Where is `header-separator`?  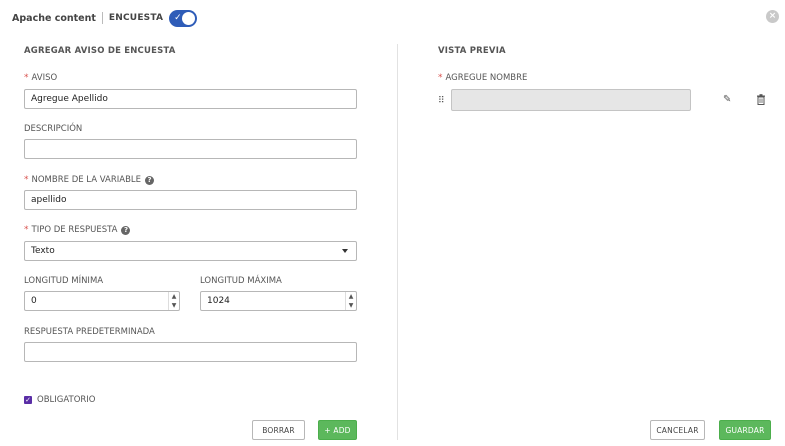
header-separator is located at coordinates (102, 18).